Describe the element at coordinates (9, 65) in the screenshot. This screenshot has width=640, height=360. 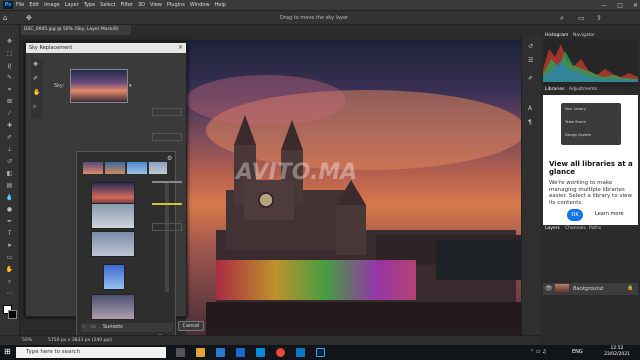
I see `lasso-icon: ϱ` at that location.